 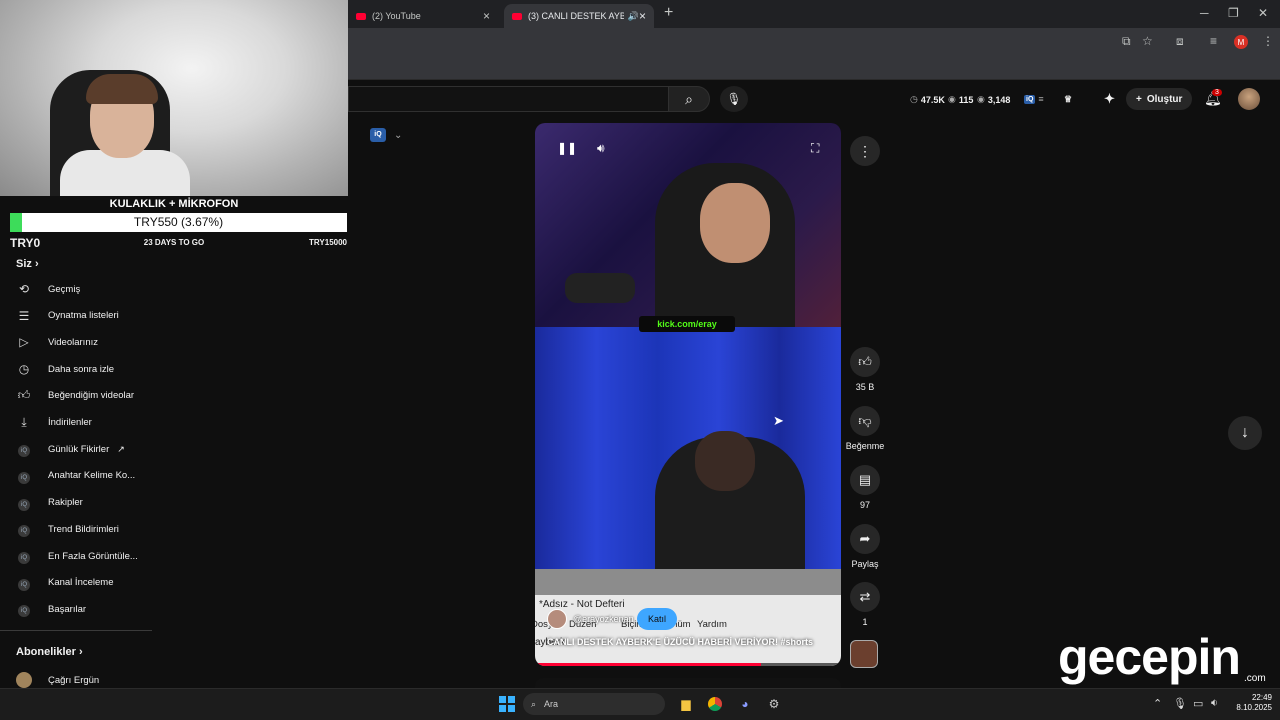 What do you see at coordinates (557, 619) in the screenshot?
I see `channel-avatar` at bounding box center [557, 619].